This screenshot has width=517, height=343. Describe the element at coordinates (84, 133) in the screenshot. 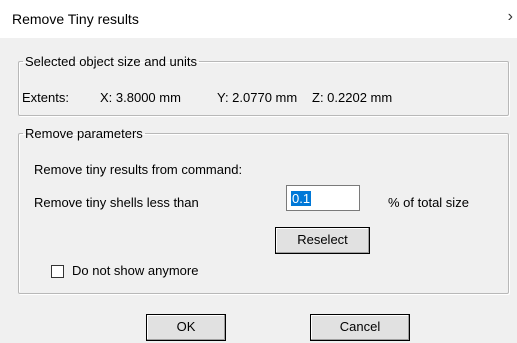

I see `params-group-legend: Remove parameters` at that location.